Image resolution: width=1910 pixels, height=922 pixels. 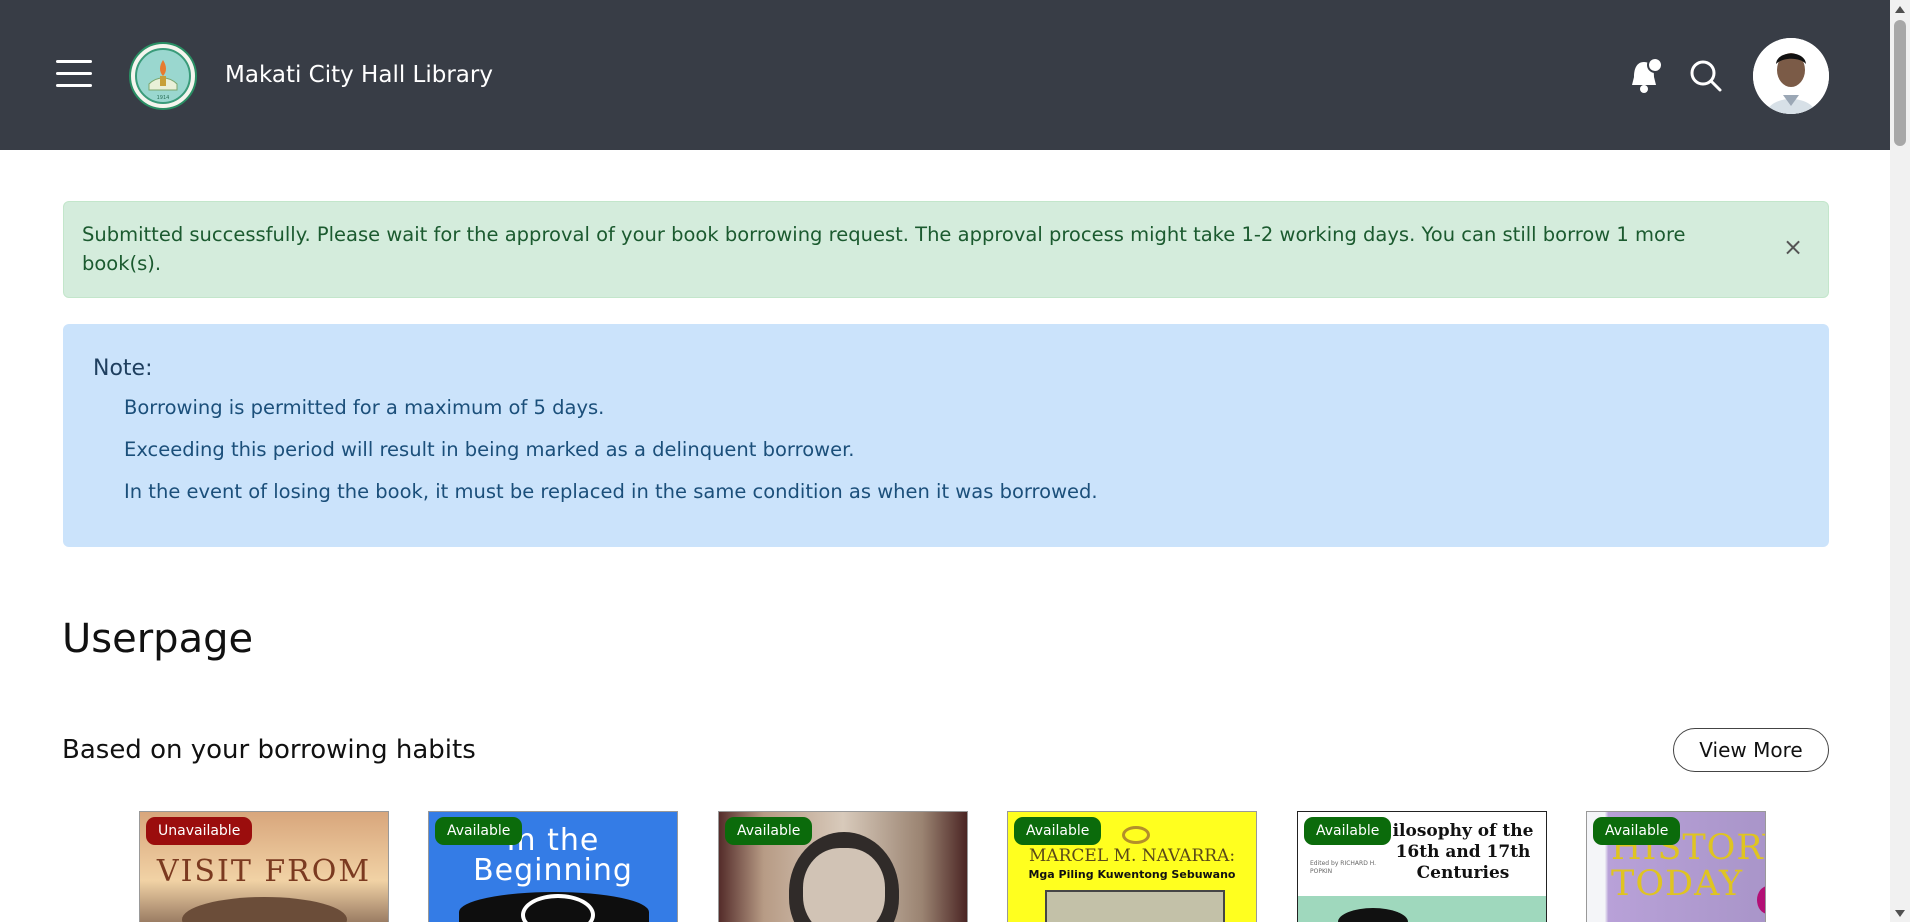 I want to click on book-card: Available In the Beginning, so click(x=553, y=866).